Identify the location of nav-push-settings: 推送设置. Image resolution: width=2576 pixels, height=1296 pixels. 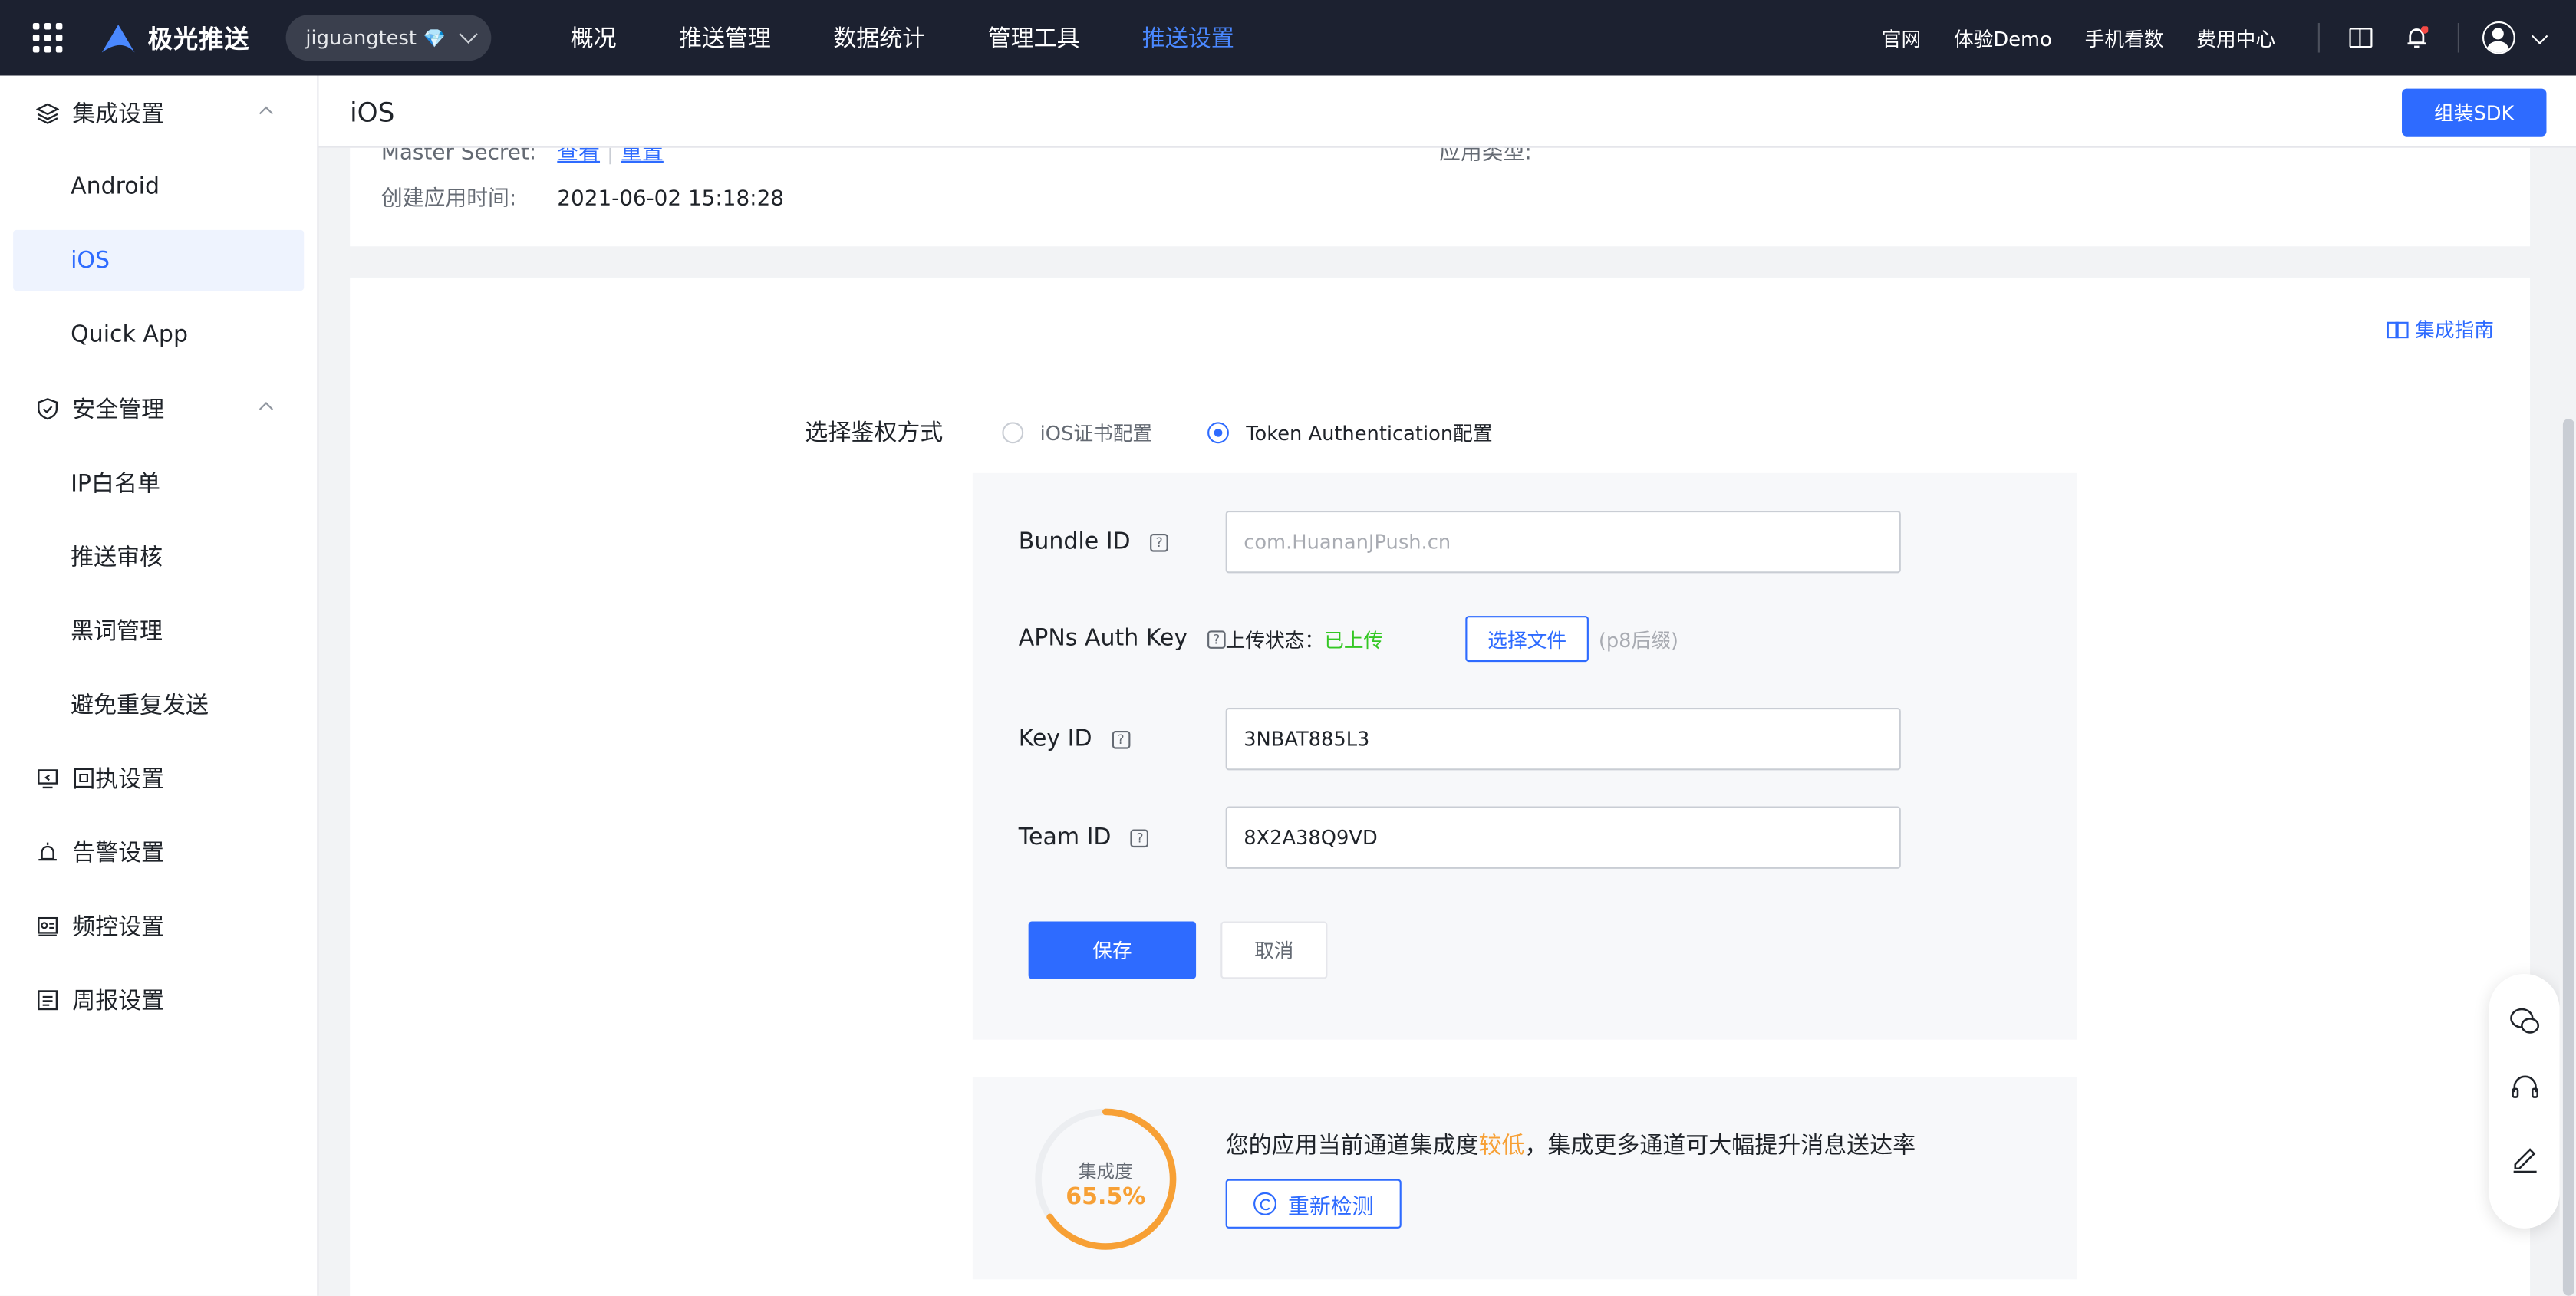
(1188, 37).